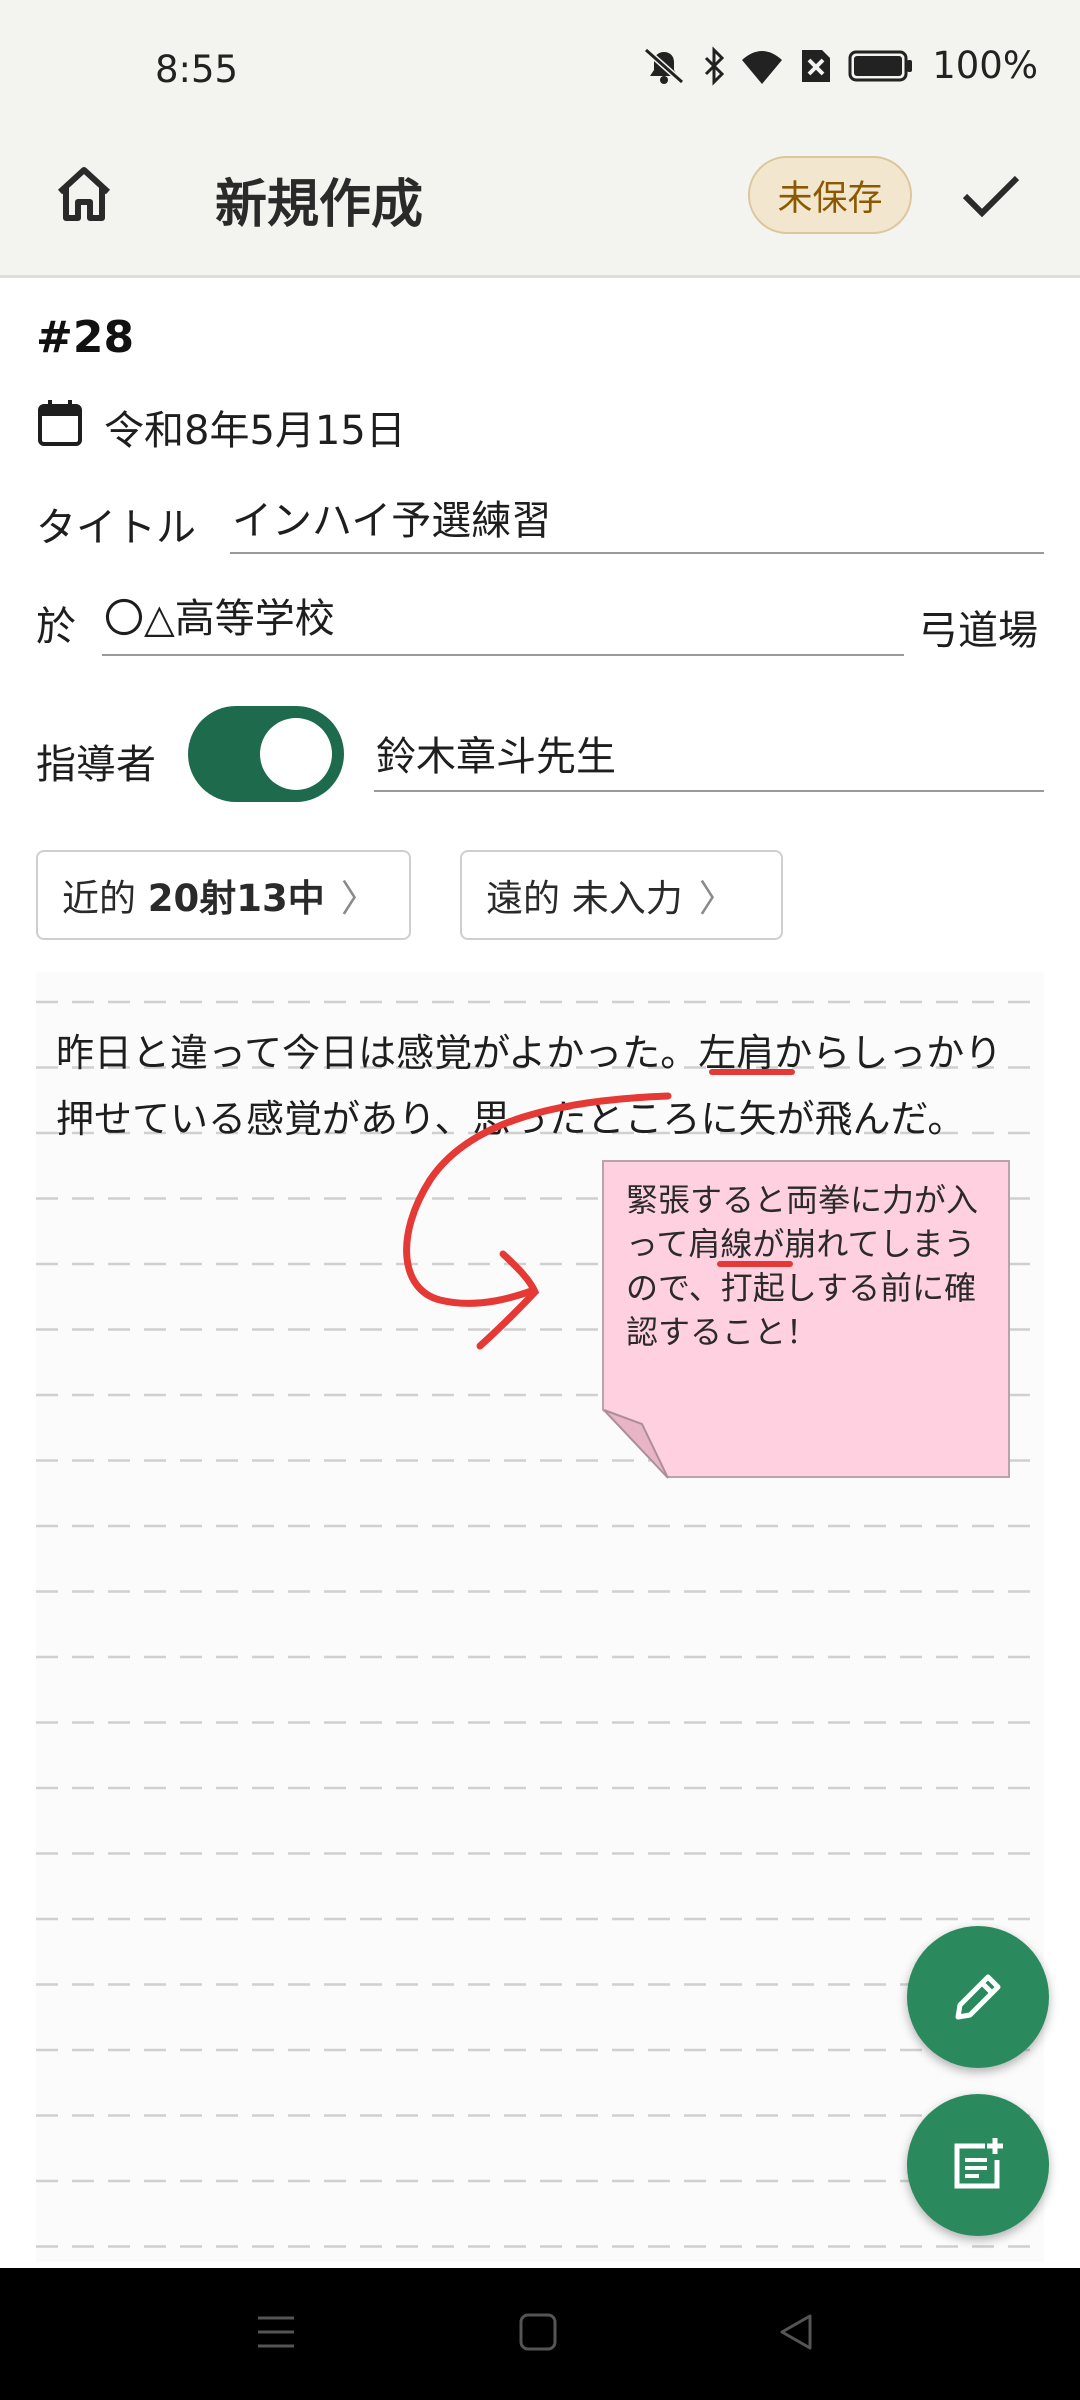 This screenshot has height=2400, width=1080. What do you see at coordinates (60, 423) in the screenshot?
I see `calendar-icon` at bounding box center [60, 423].